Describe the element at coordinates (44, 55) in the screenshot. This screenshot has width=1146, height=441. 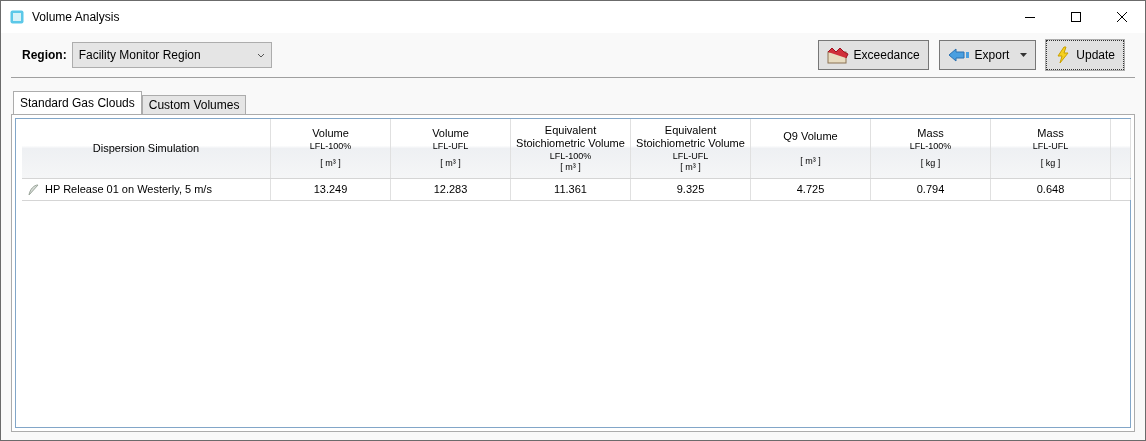
I see `region-label: Region:` at that location.